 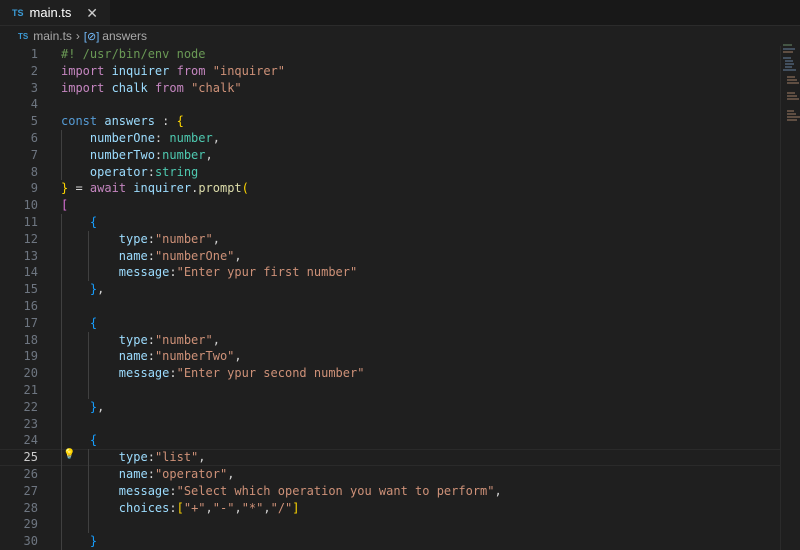 What do you see at coordinates (390, 306) in the screenshot?
I see `code-line: 16` at bounding box center [390, 306].